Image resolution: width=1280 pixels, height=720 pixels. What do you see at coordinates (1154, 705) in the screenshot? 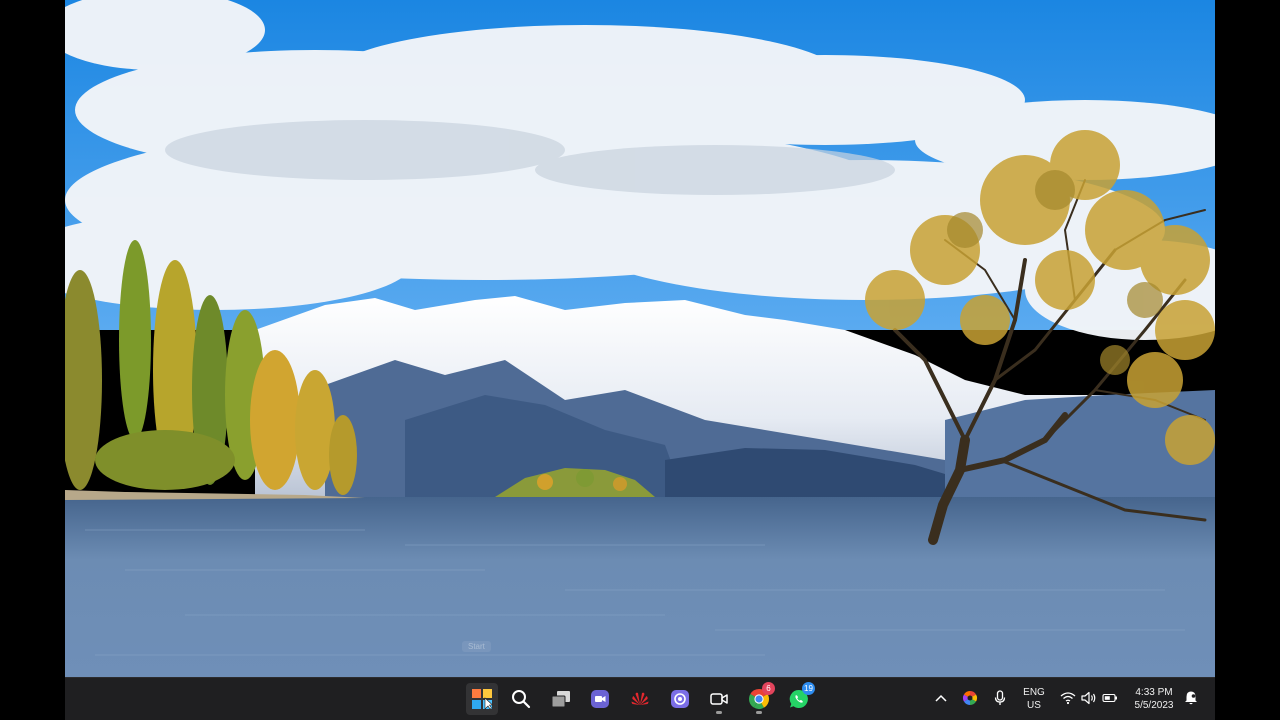
I see `clock-date: 5/5/2023` at bounding box center [1154, 705].